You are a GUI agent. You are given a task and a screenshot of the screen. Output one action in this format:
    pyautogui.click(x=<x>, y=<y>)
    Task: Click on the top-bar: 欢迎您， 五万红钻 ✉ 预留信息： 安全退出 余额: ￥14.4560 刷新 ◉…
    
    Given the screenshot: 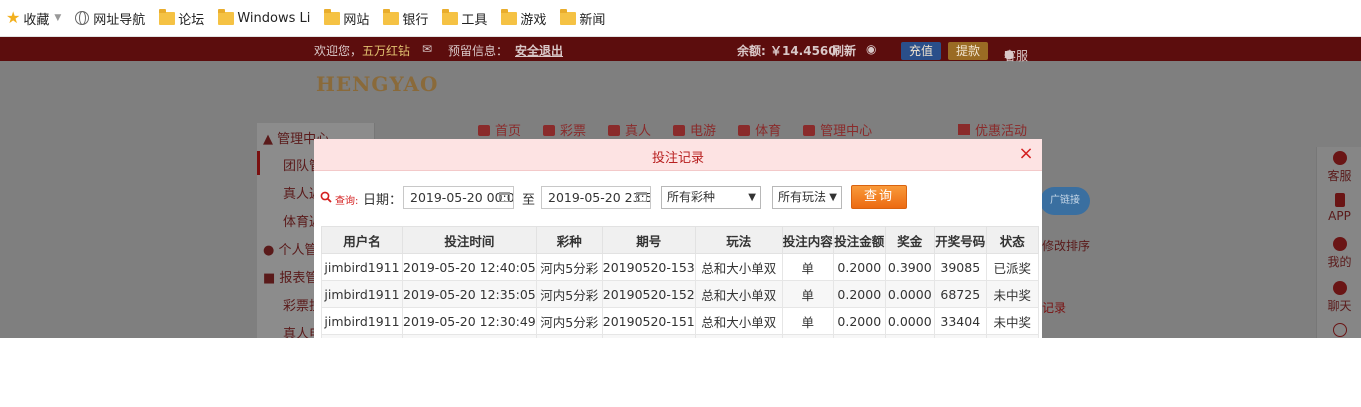 What is the action you would take?
    pyautogui.click(x=680, y=50)
    